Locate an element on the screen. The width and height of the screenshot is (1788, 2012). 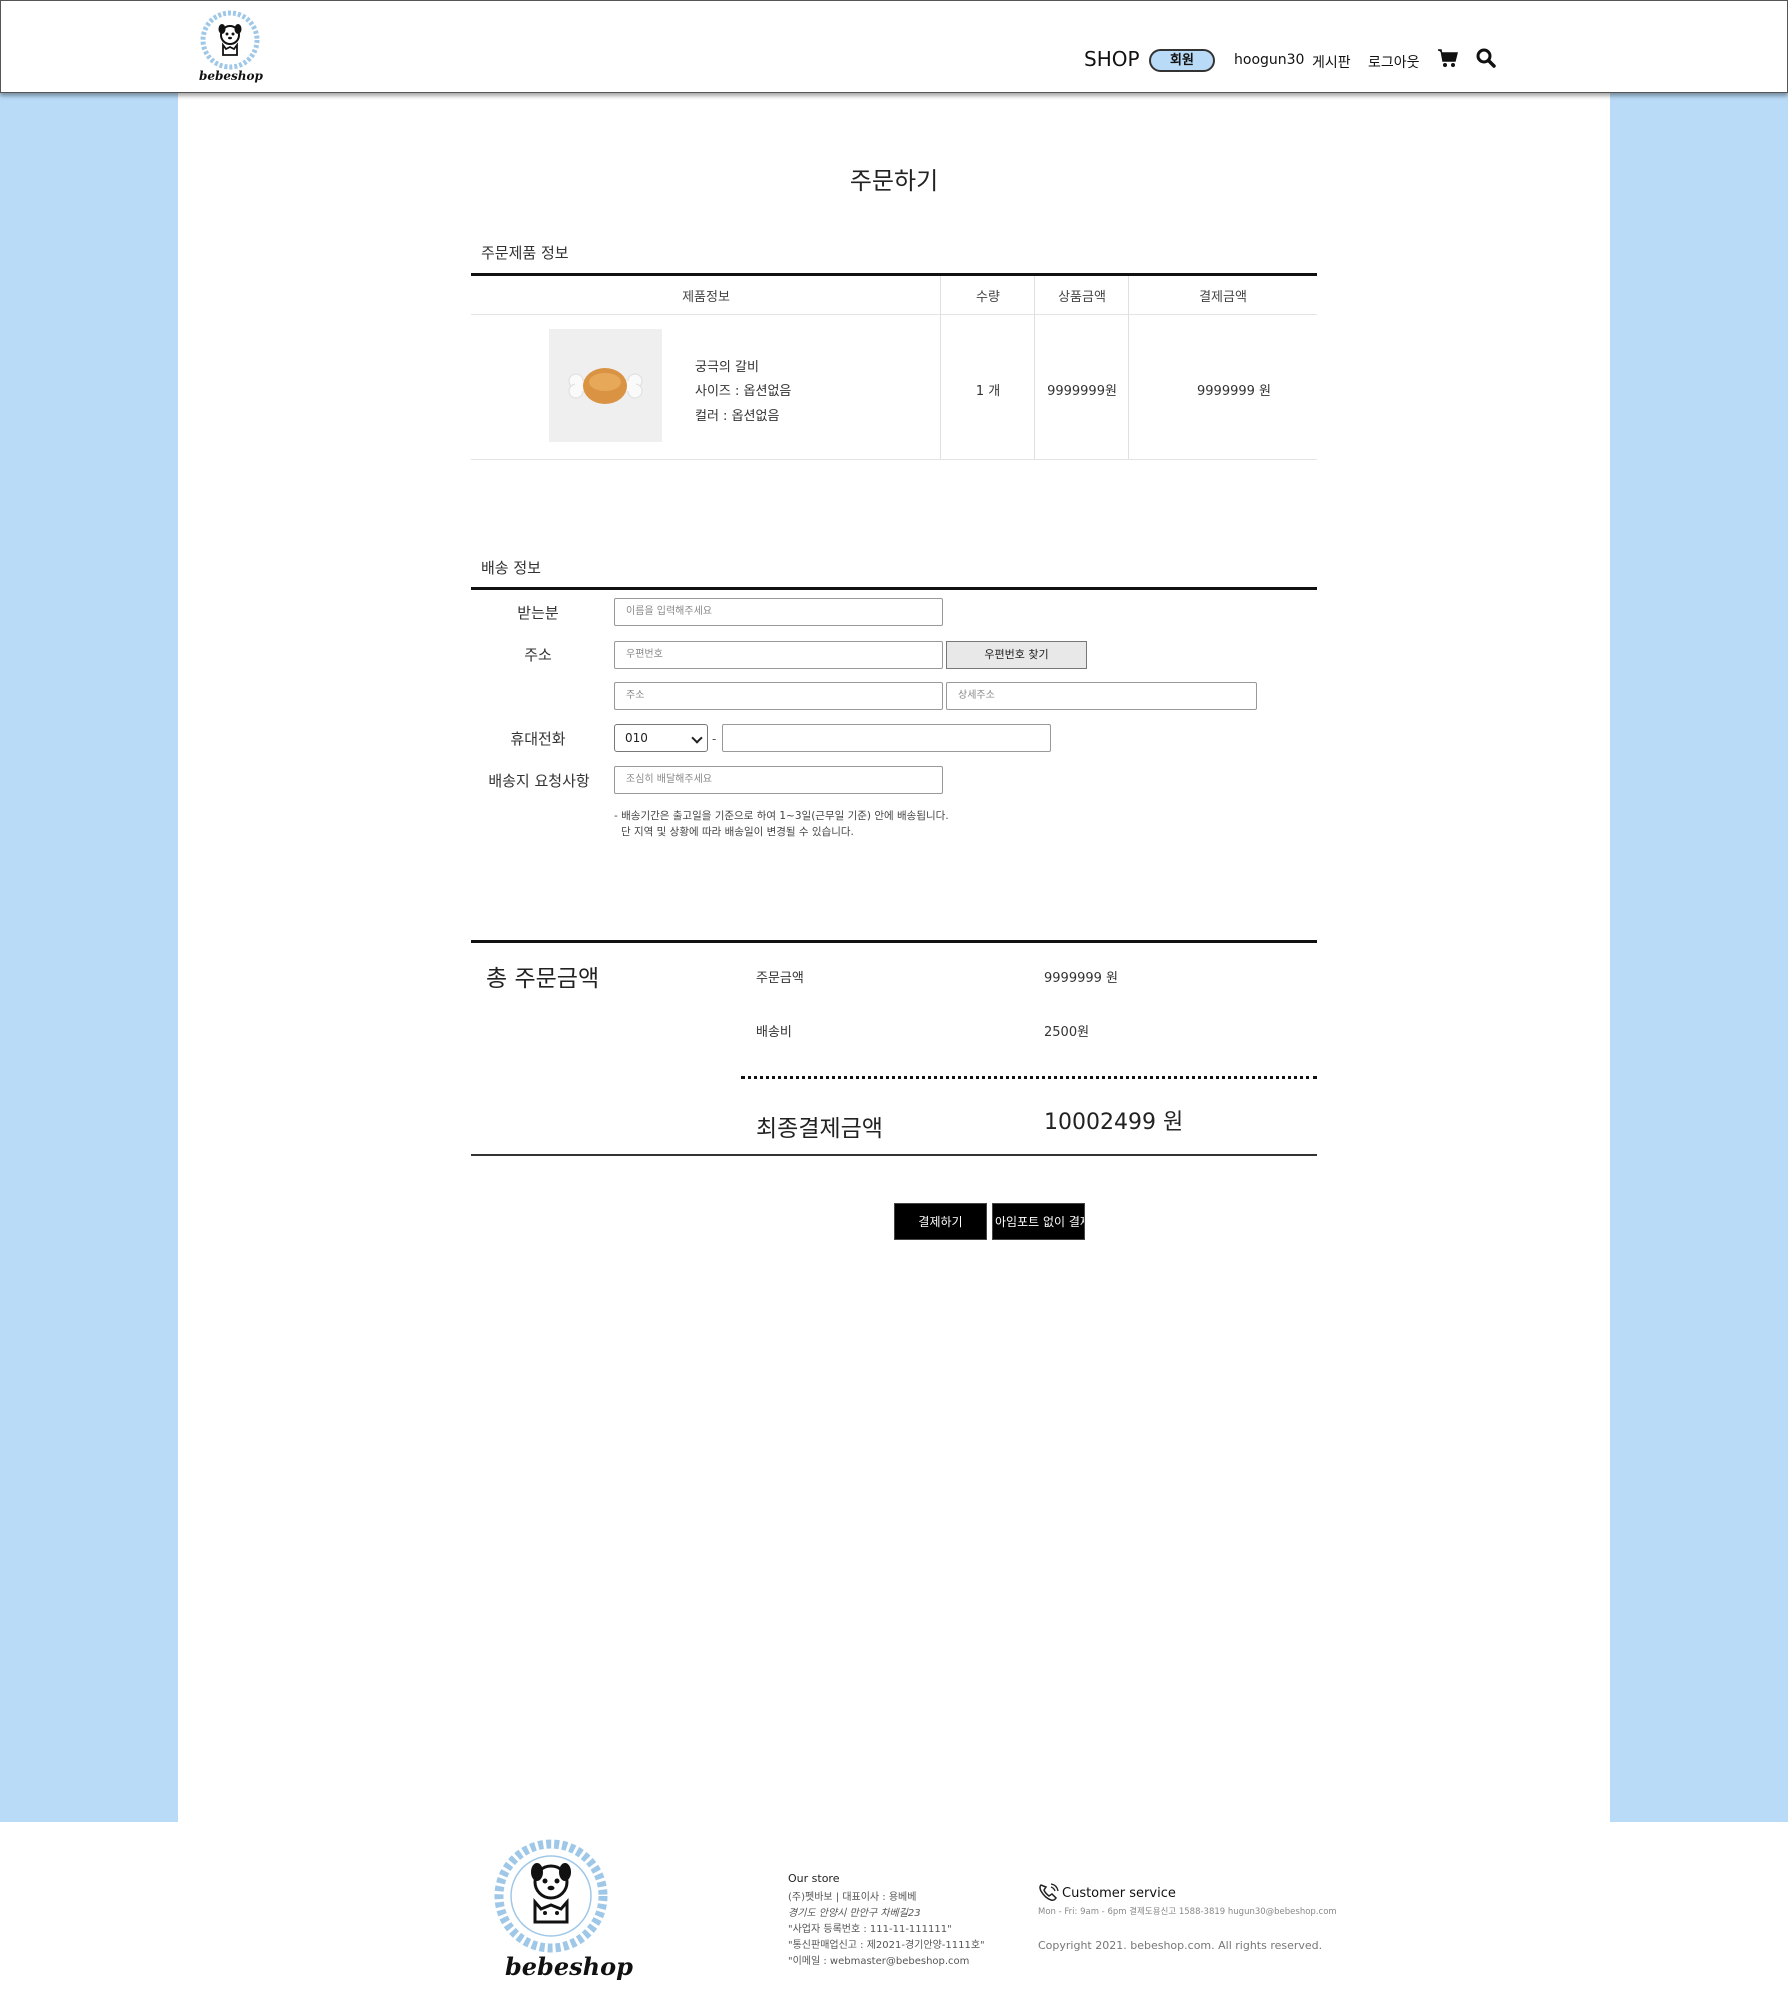
logo: bebeshop is located at coordinates (231, 48).